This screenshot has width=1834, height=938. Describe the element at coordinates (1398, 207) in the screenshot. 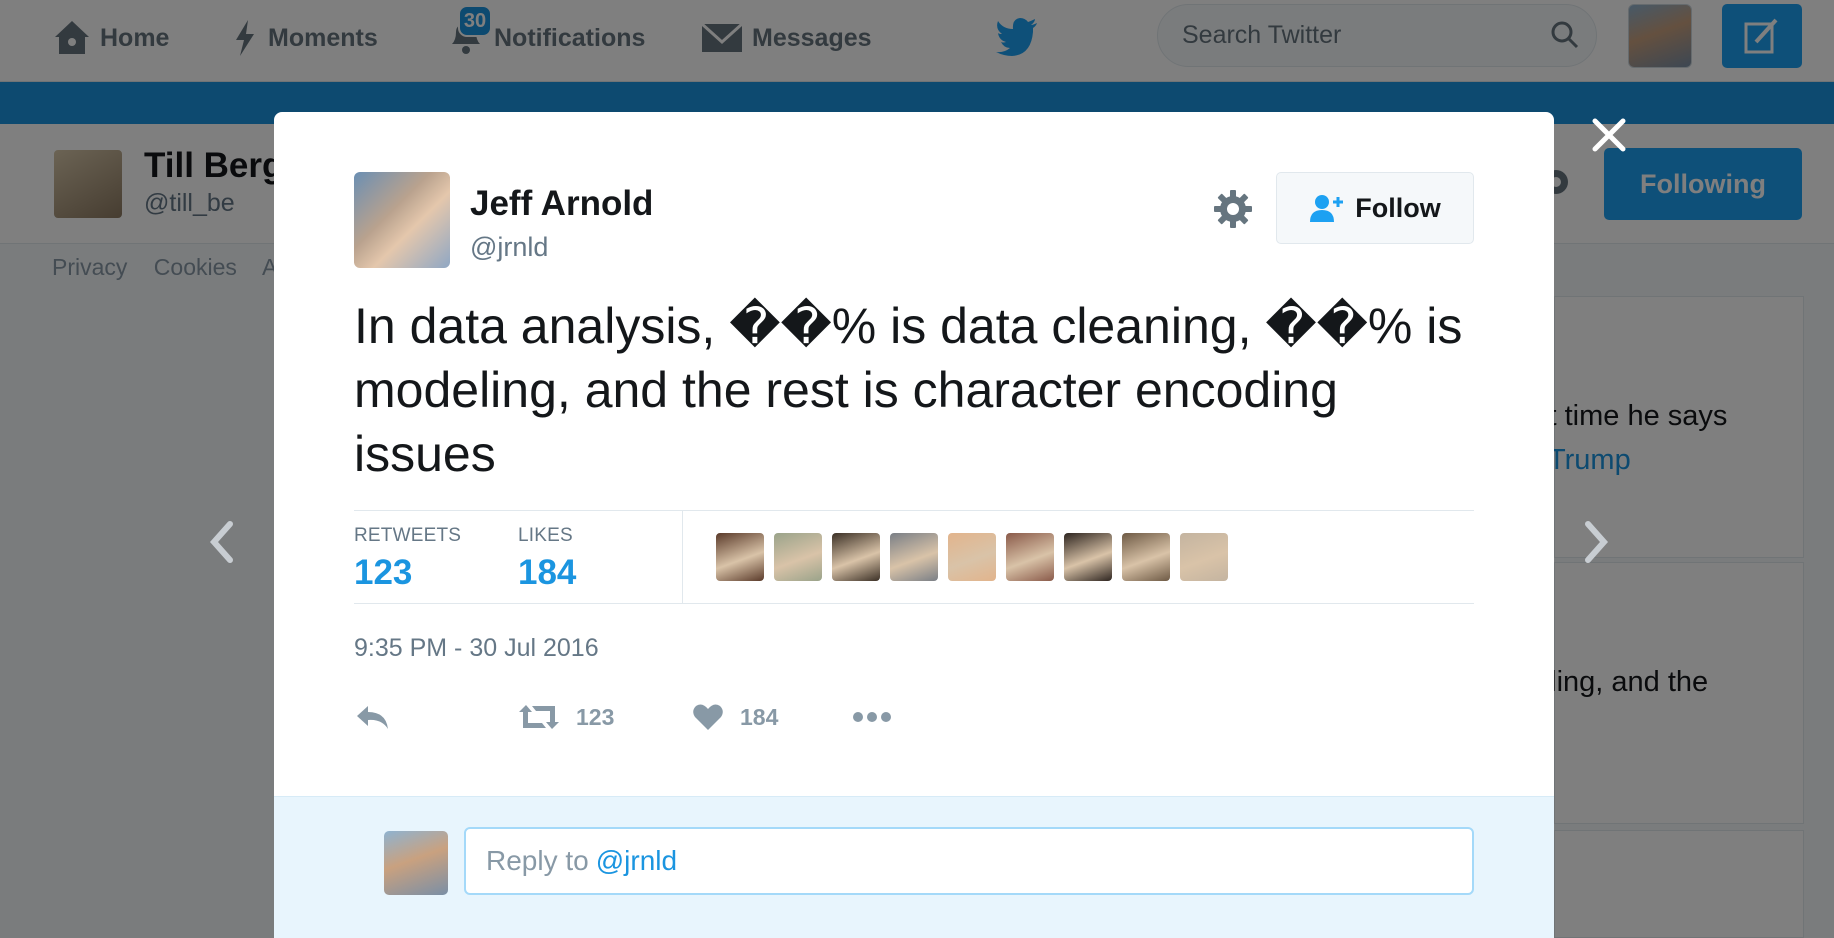

I see `follow-button-label: Follow` at that location.